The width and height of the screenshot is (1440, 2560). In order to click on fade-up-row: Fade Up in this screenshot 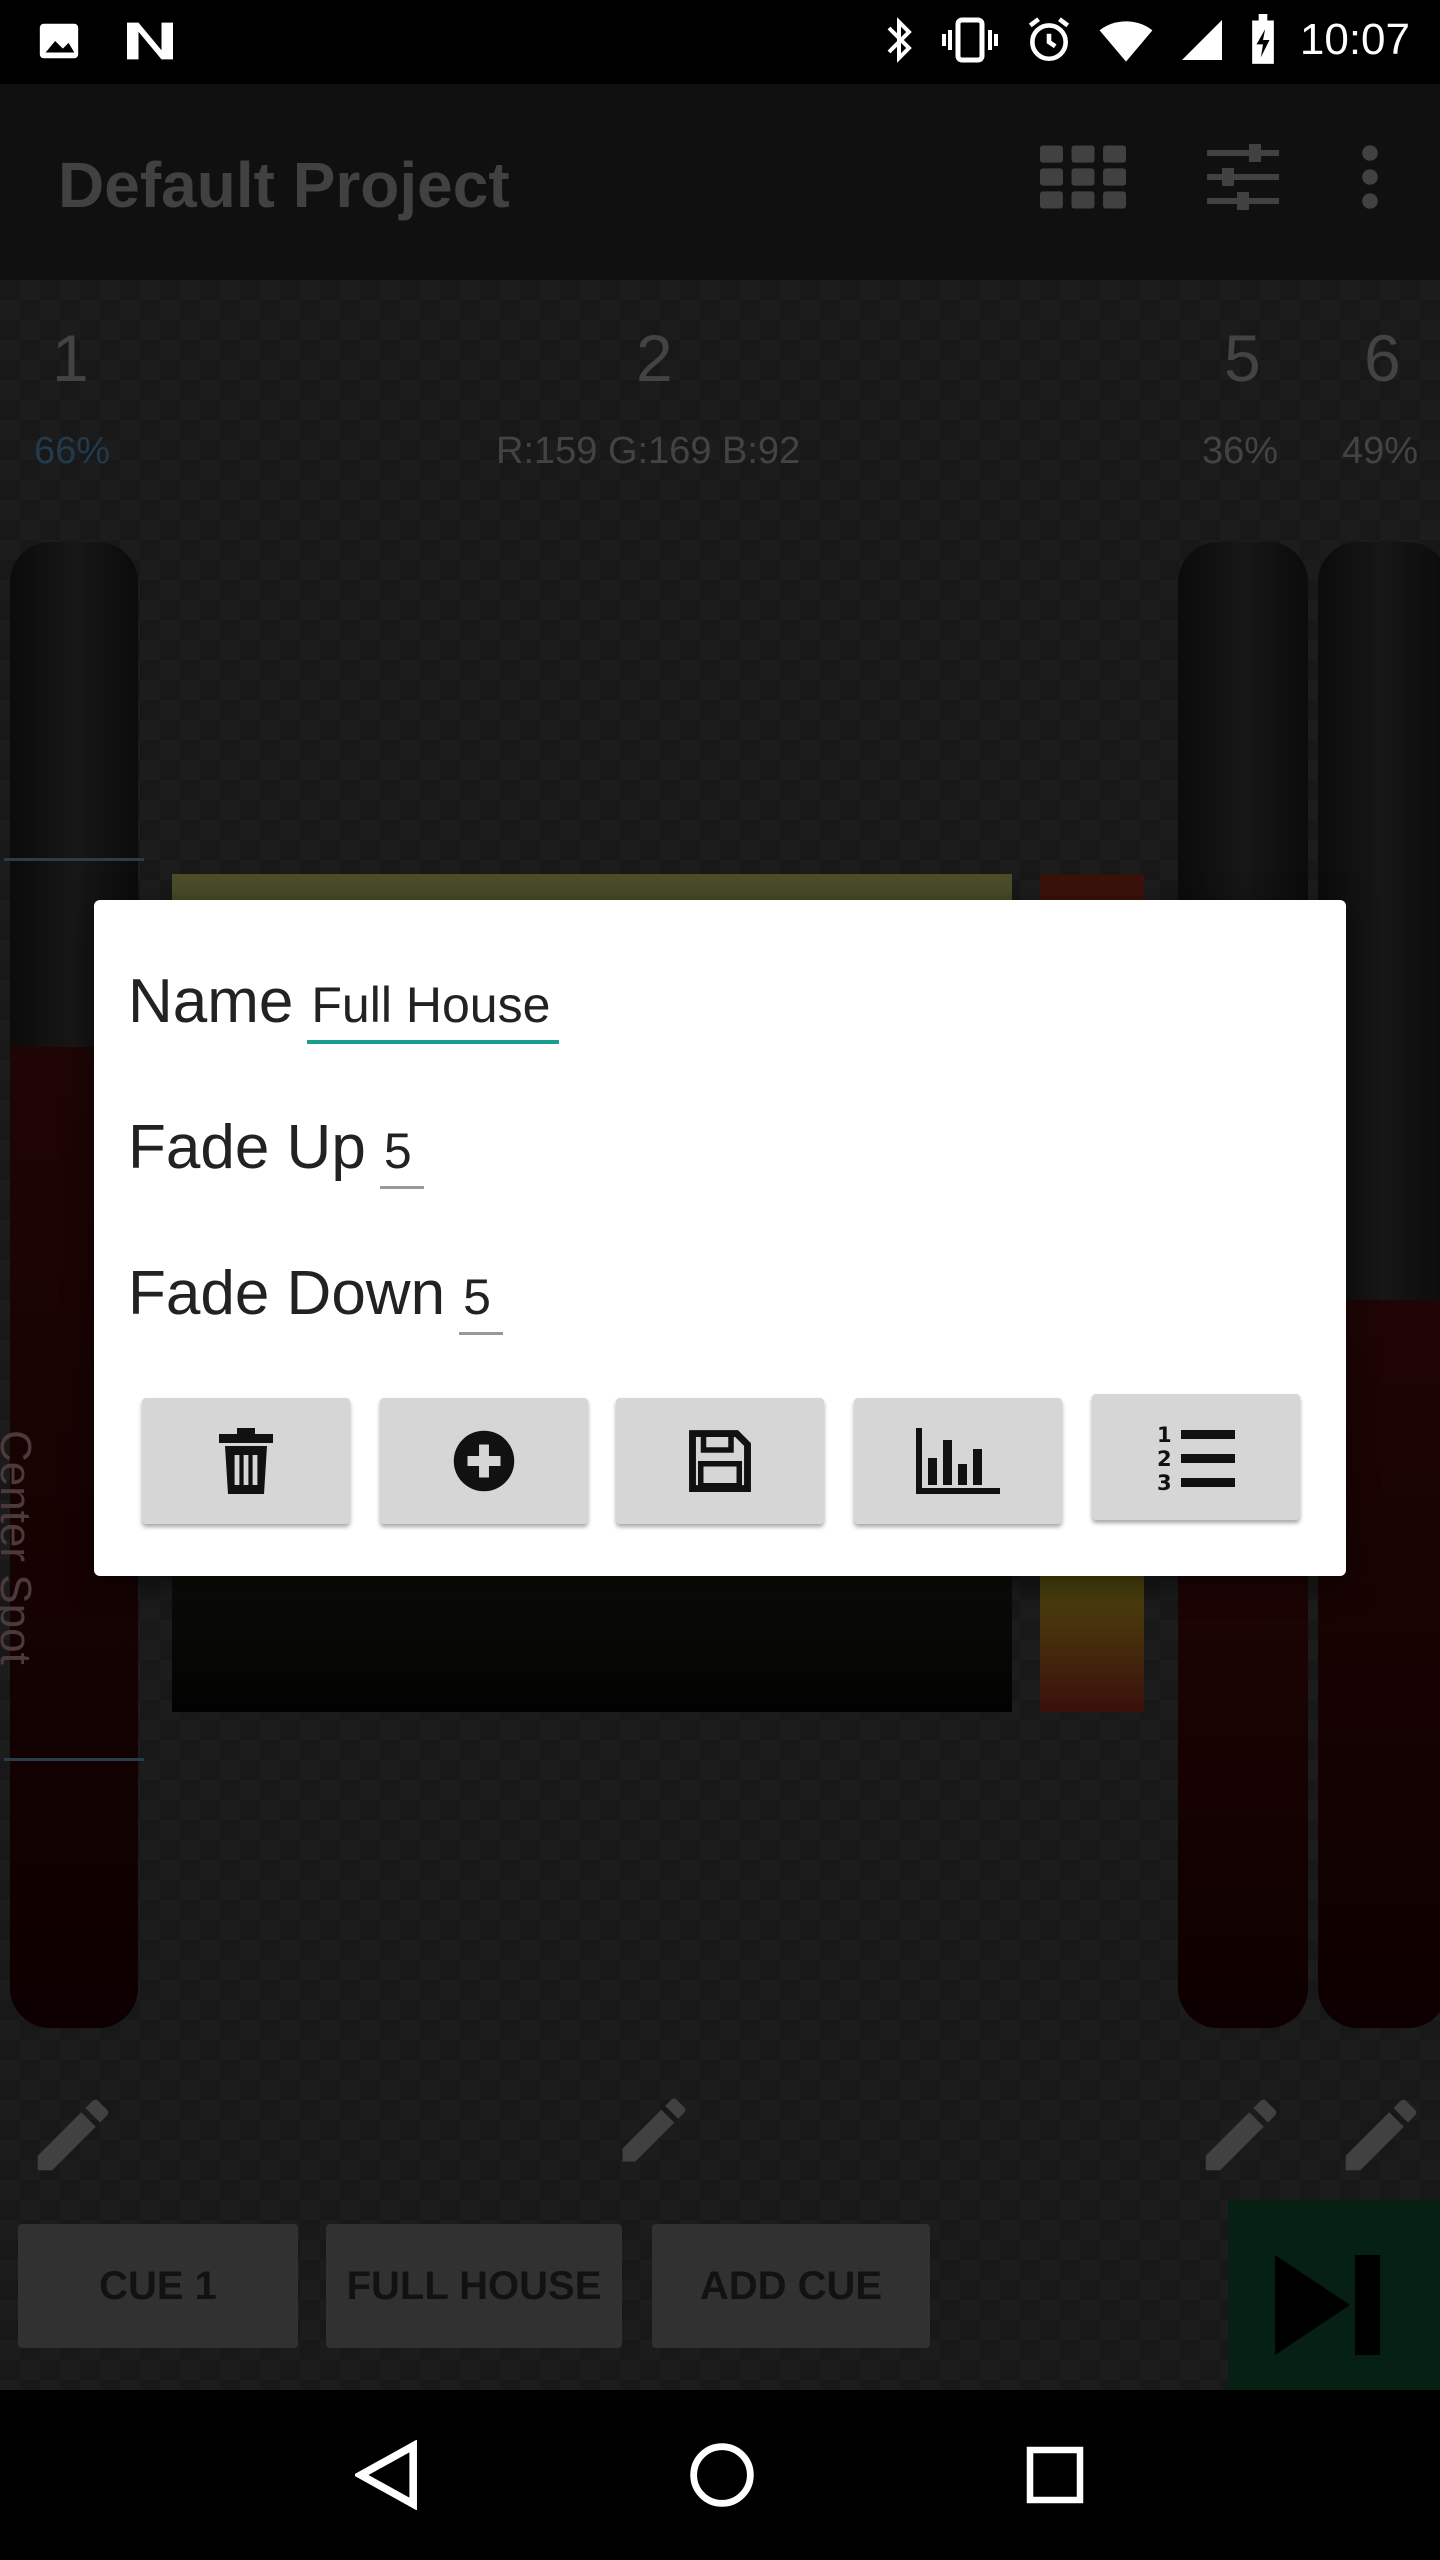, I will do `click(276, 1150)`.